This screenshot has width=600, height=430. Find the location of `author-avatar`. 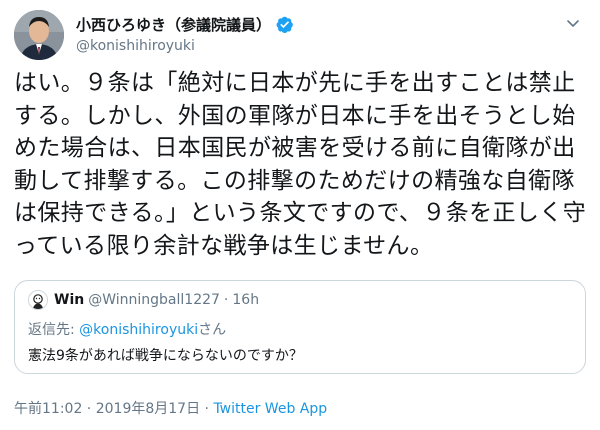

author-avatar is located at coordinates (39, 35).